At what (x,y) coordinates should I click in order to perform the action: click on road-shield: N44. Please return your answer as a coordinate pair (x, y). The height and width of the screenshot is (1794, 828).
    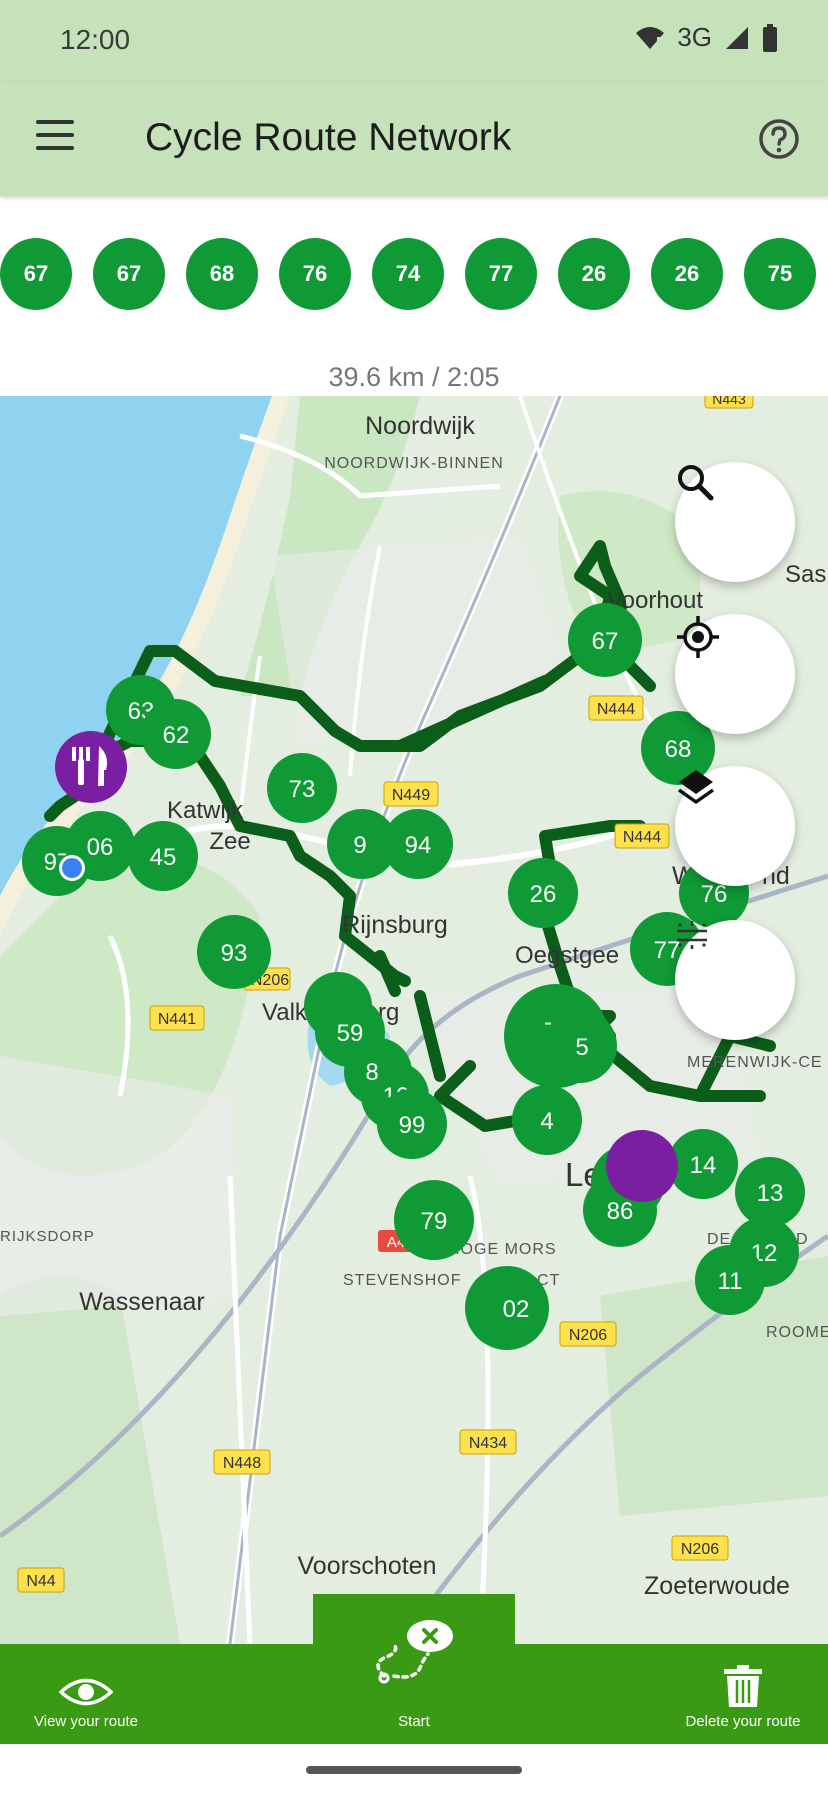
    Looking at the image, I should click on (41, 1580).